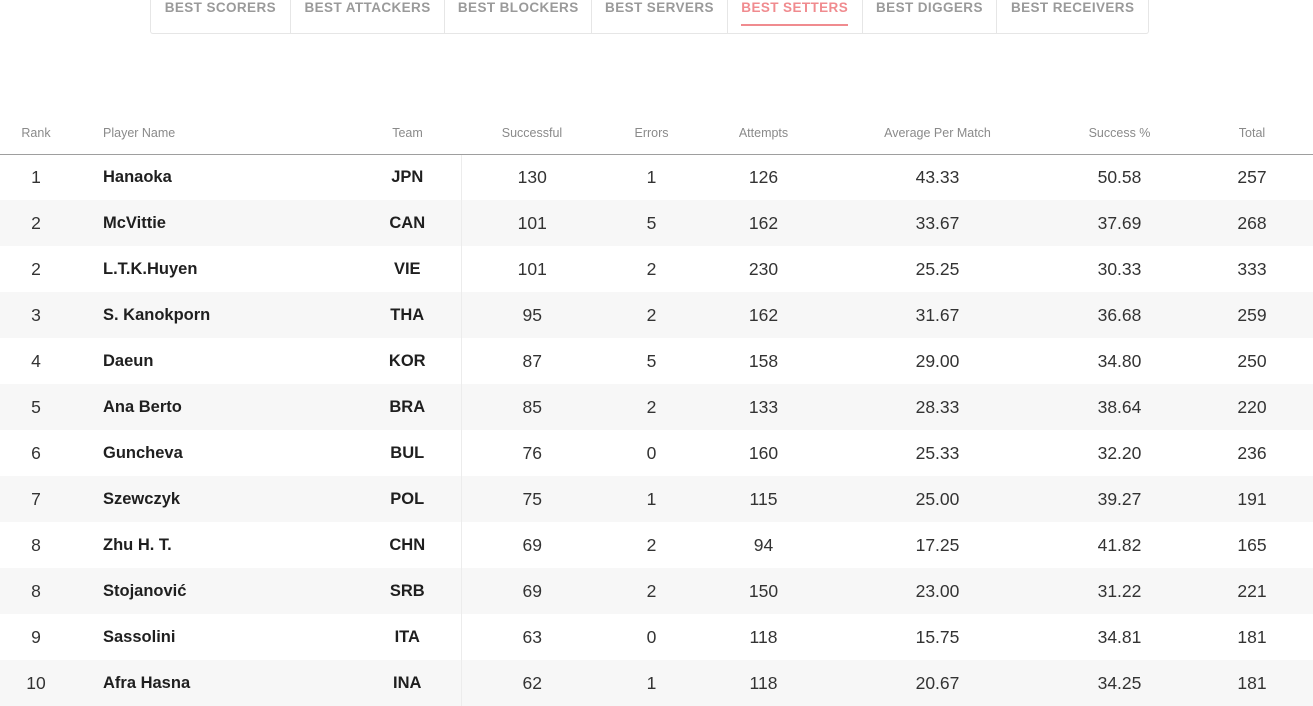 The height and width of the screenshot is (706, 1313). I want to click on cell-average-per-match: 25.33, so click(937, 452).